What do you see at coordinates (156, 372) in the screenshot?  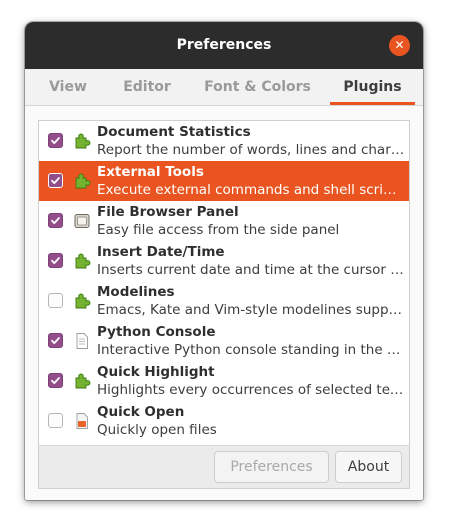 I see `plugin-name: Quick Highlight` at bounding box center [156, 372].